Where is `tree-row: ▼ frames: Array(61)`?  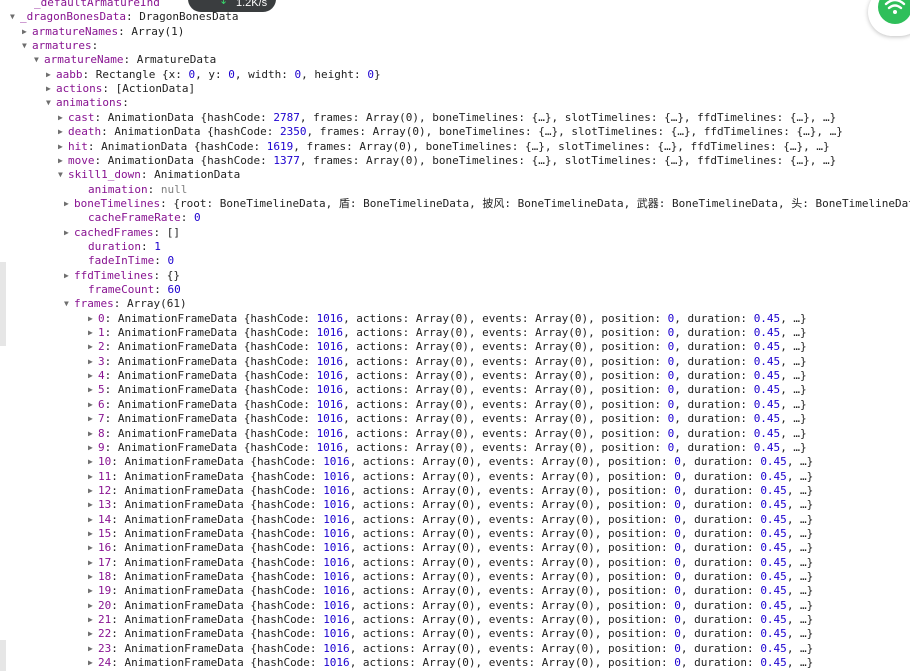
tree-row: ▼ frames: Array(61) is located at coordinates (125, 304).